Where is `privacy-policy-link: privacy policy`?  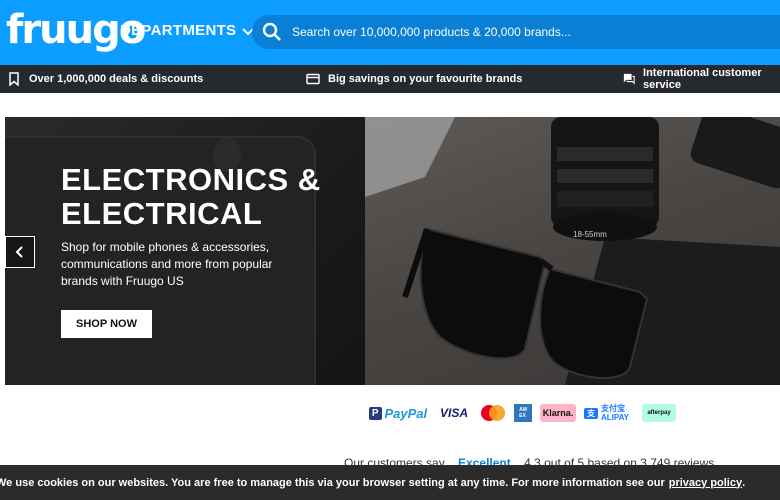
privacy-policy-link: privacy policy is located at coordinates (705, 483).